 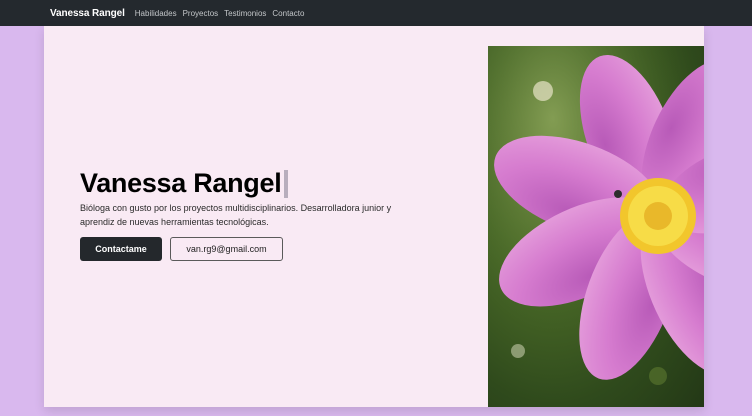 I want to click on nav-link-proyectos: Proyectos, so click(x=201, y=13).